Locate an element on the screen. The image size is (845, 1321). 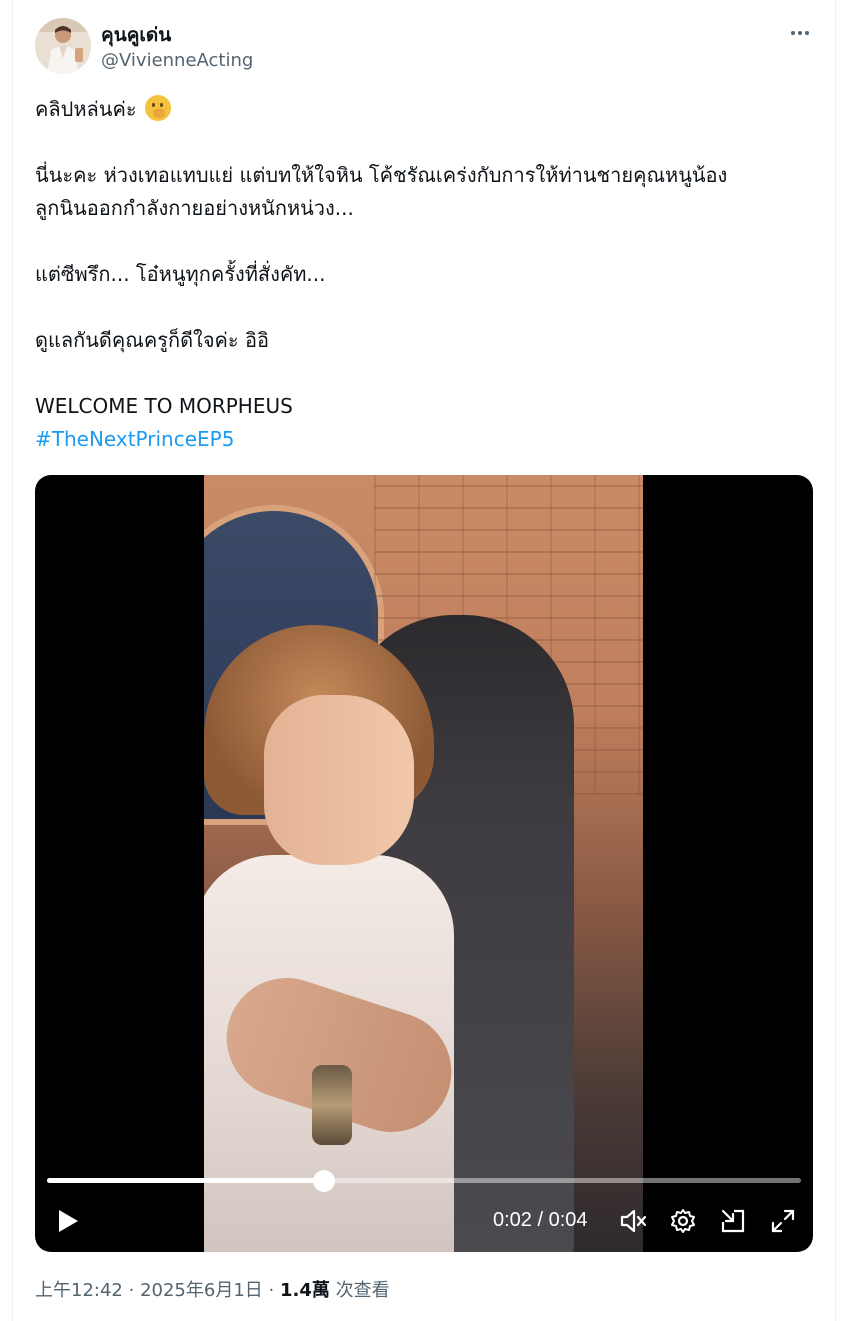
tweet-line: ดูแลกันดีคุณครูก็ดีใจค่ะ อิอิ is located at coordinates (152, 340).